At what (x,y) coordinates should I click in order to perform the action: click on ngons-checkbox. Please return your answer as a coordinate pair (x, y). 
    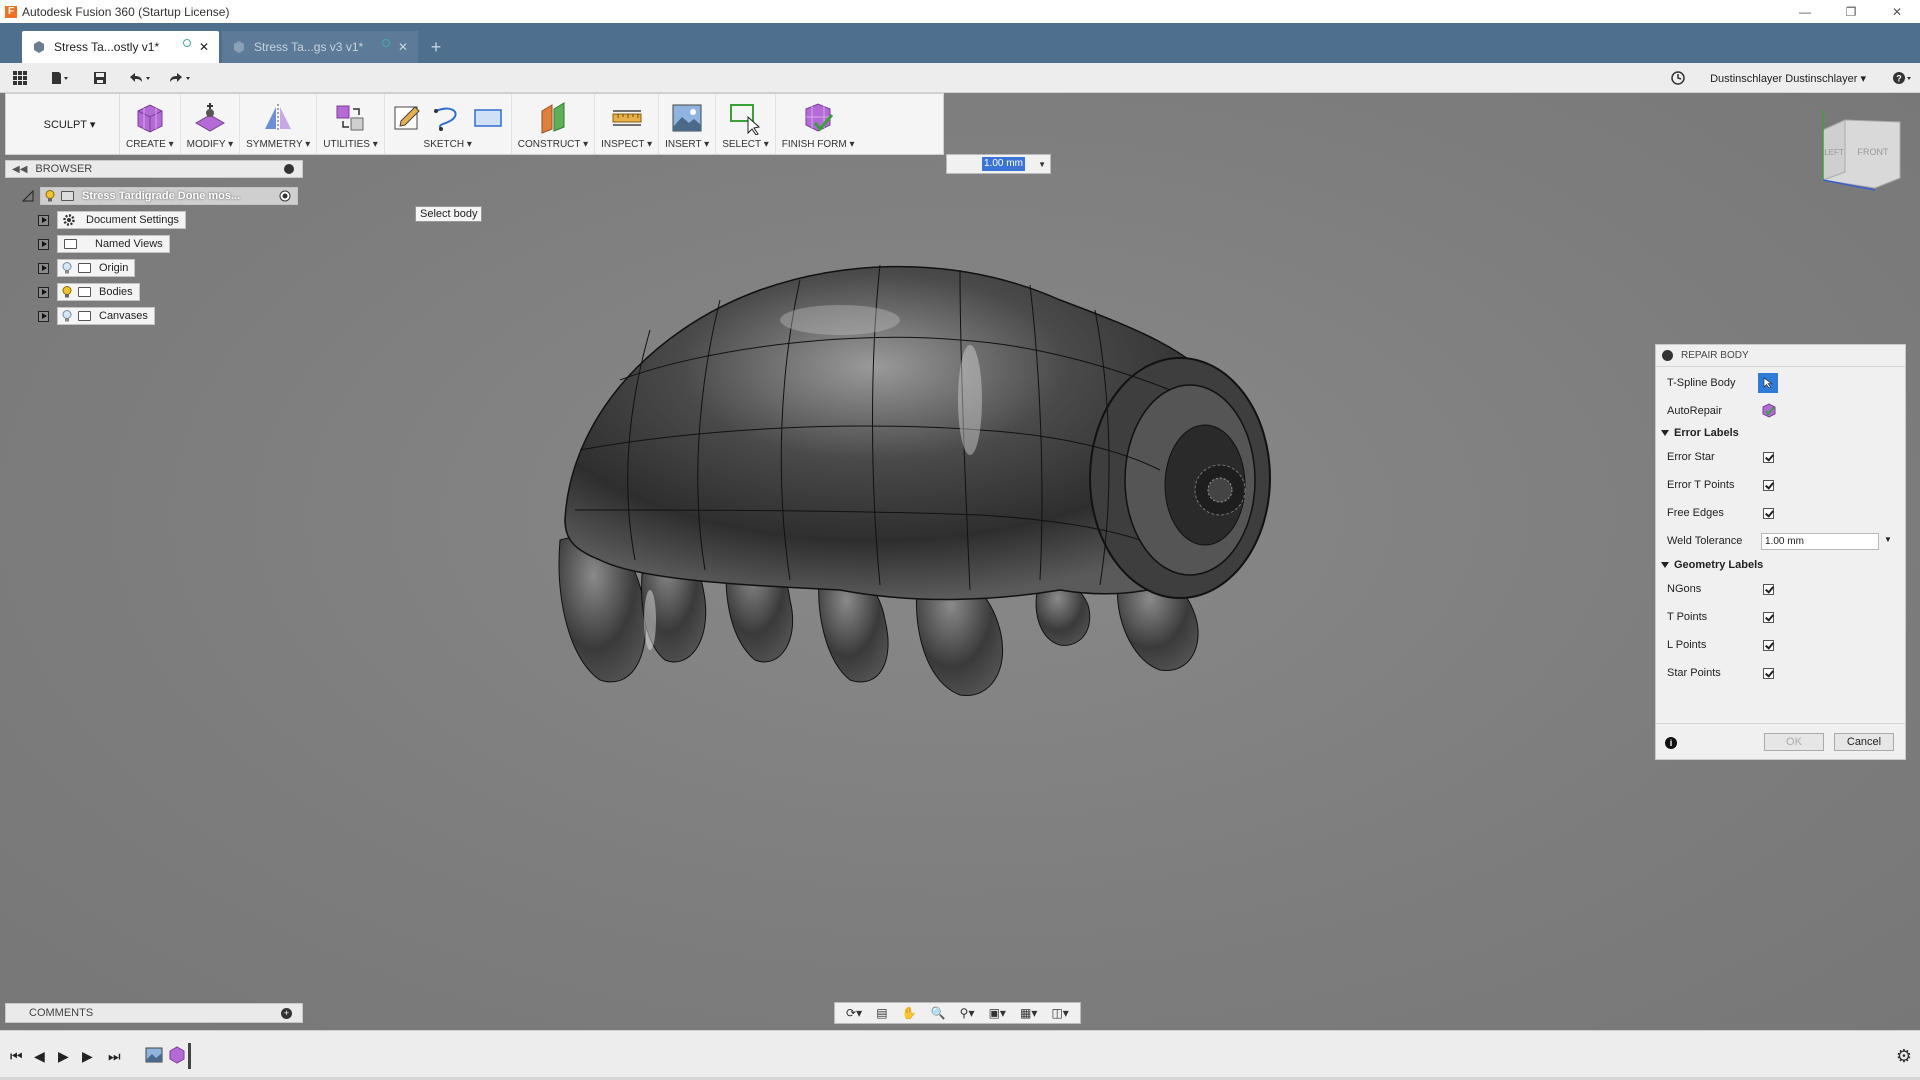
    Looking at the image, I should click on (1768, 589).